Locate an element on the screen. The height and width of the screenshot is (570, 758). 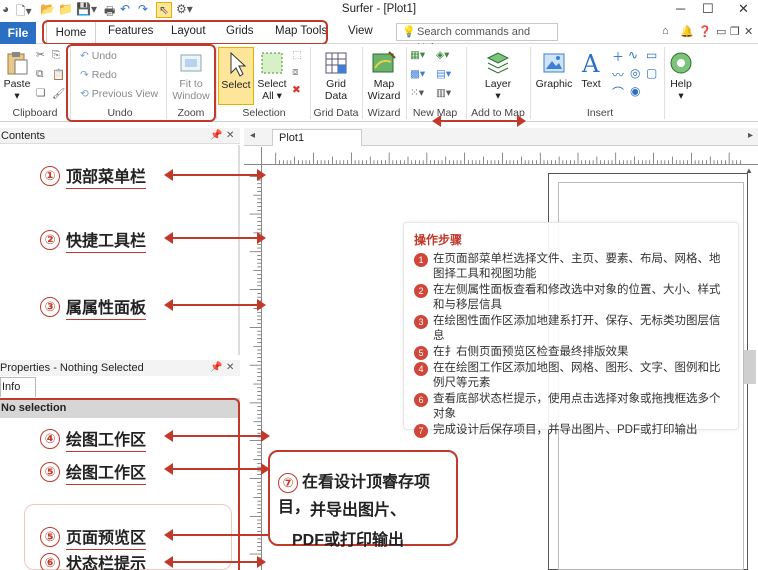
format-painter-icon: 🖌 is located at coordinates (58, 93).